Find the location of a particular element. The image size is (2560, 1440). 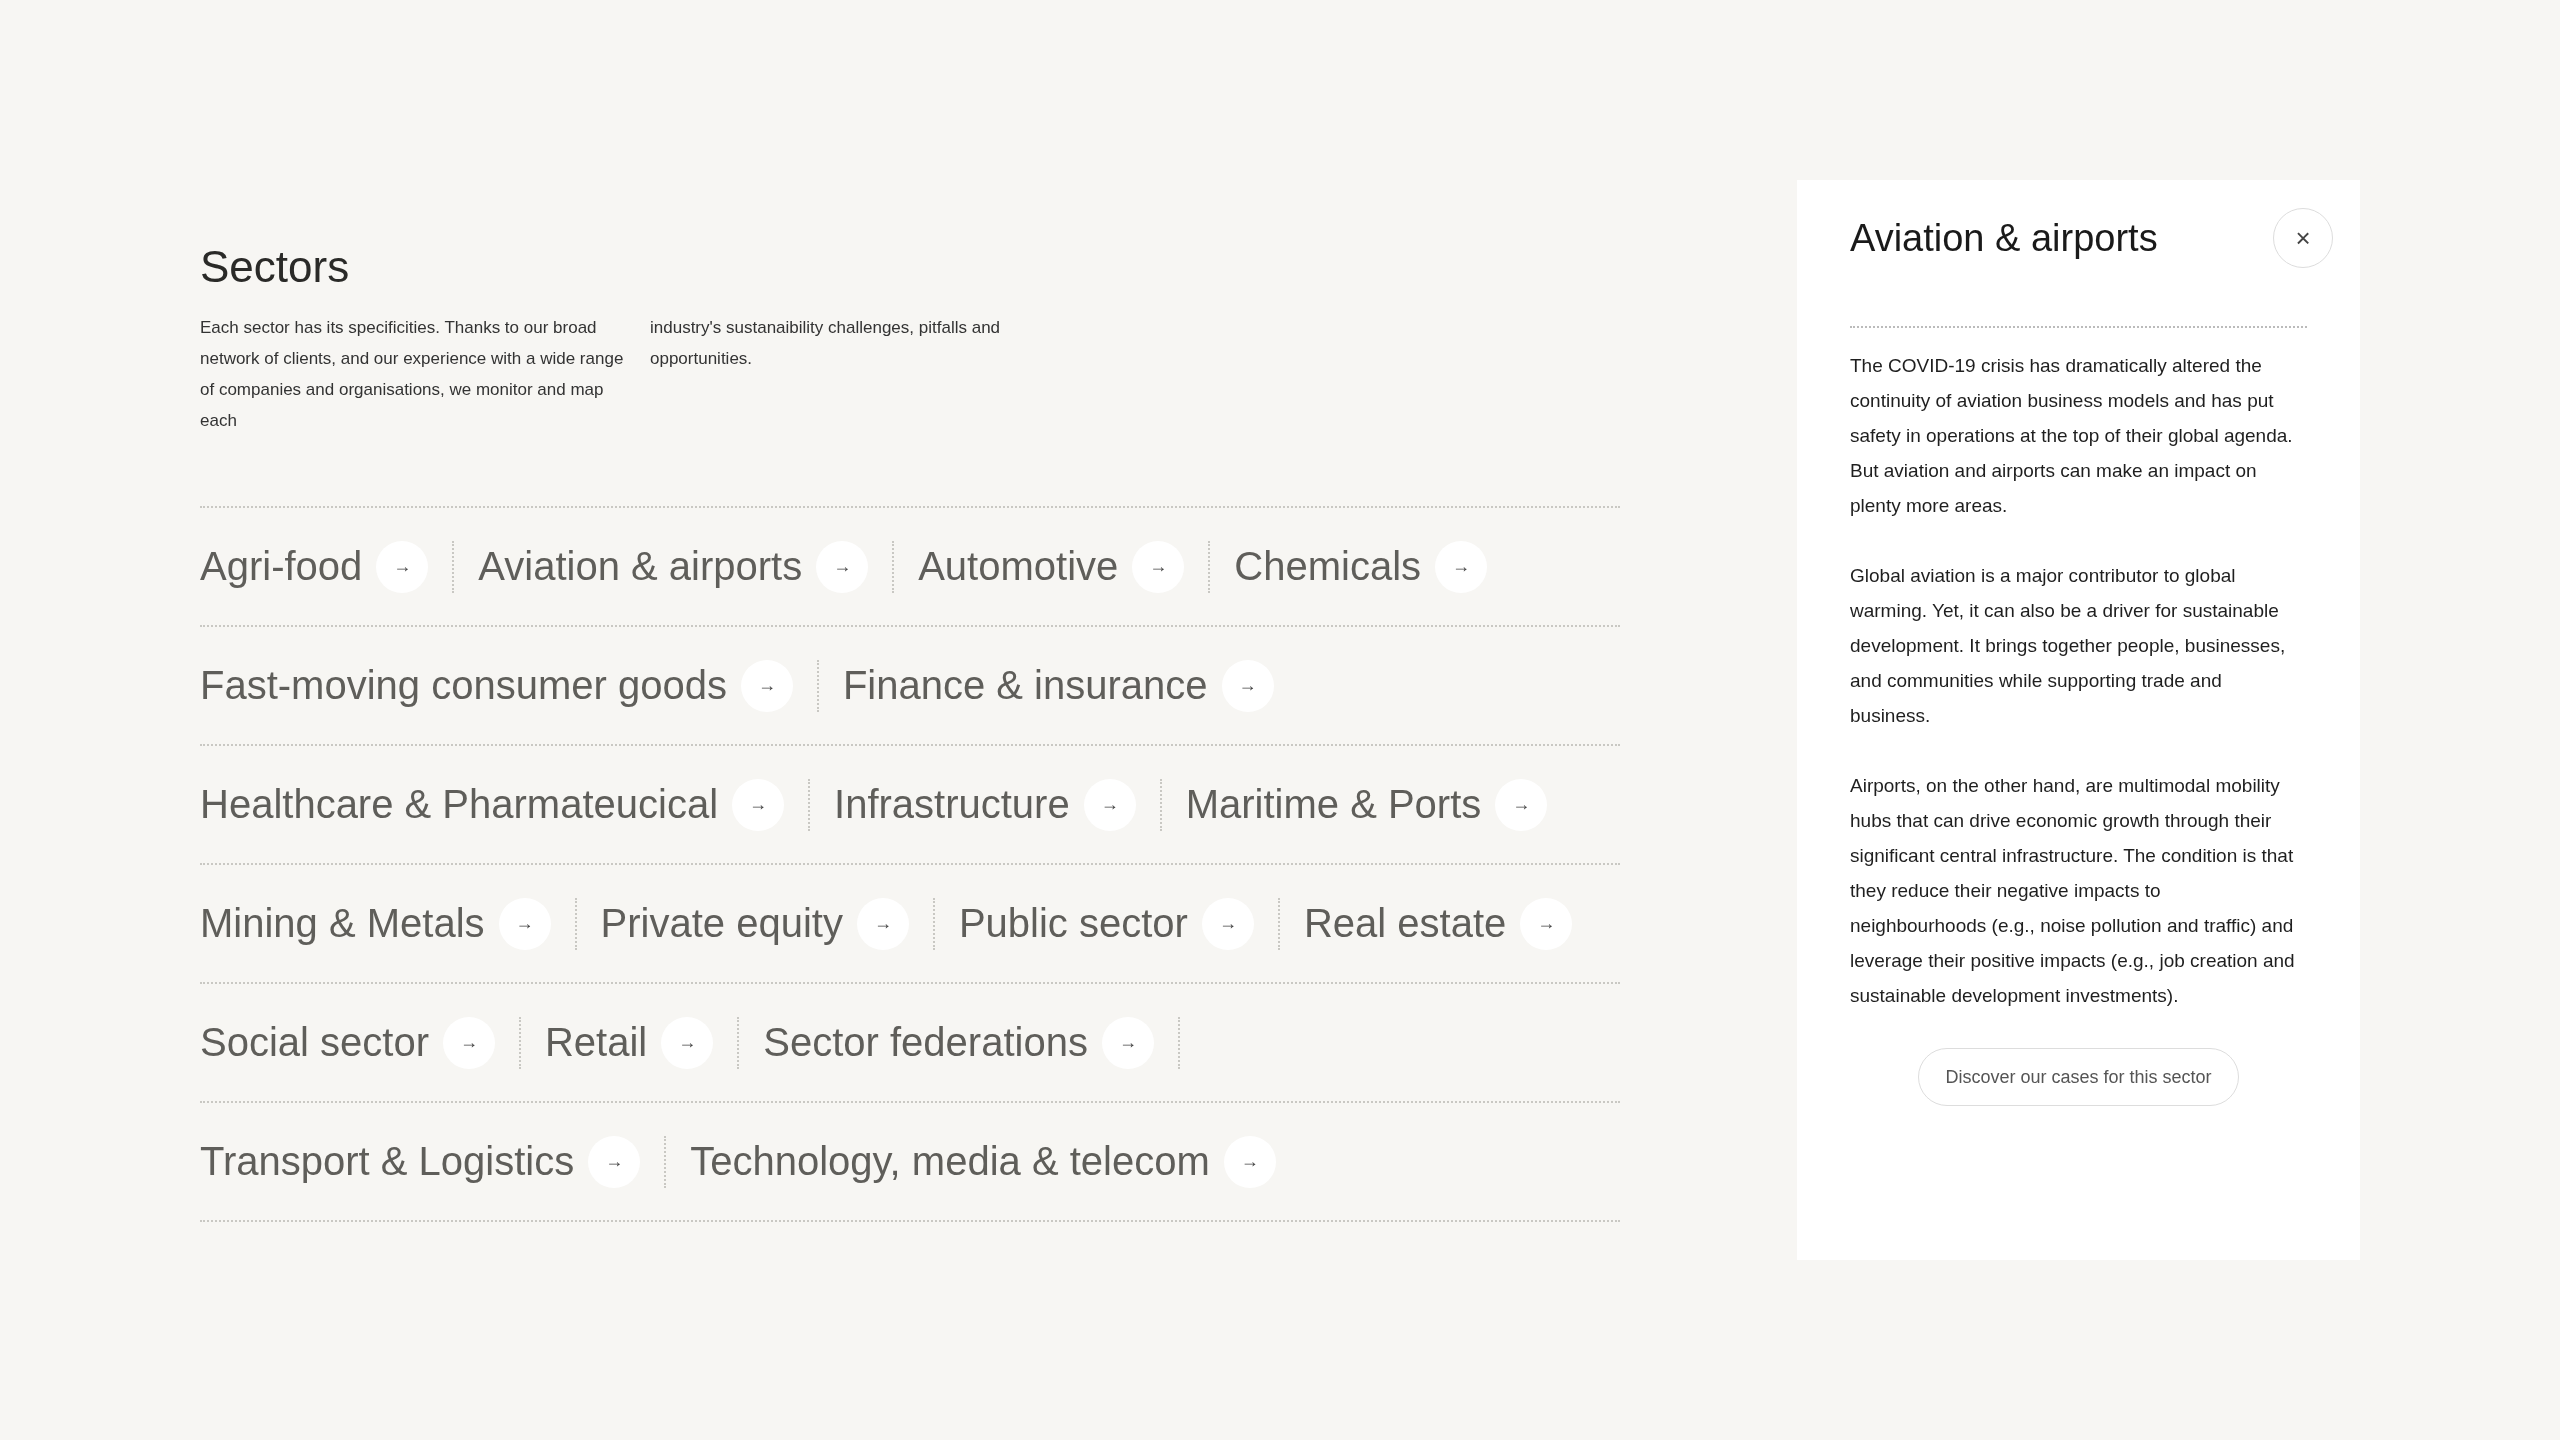

sector-link: Sector federations → is located at coordinates (958, 1042).